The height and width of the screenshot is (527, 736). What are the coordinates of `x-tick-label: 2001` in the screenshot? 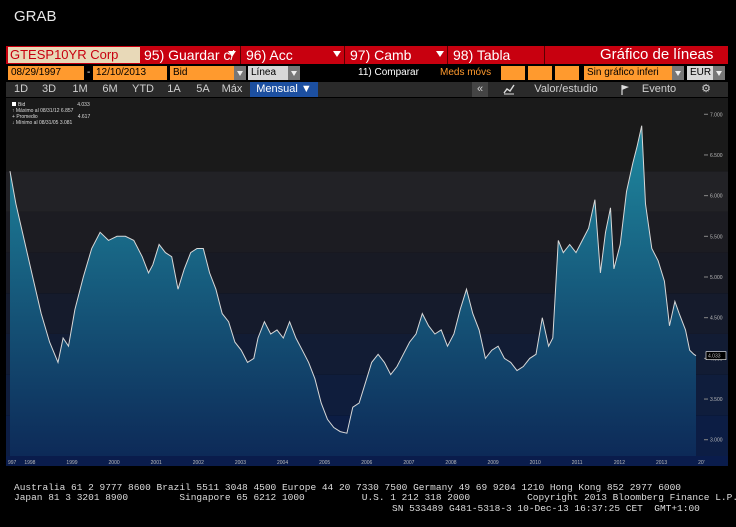 It's located at (156, 463).